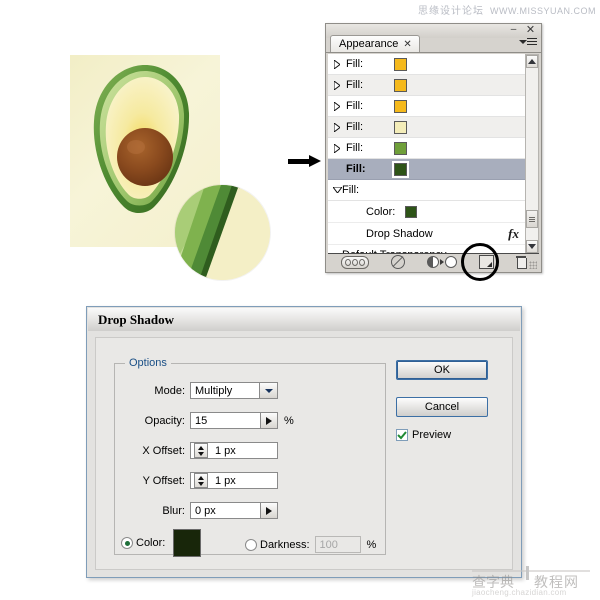 The width and height of the screenshot is (600, 600). Describe the element at coordinates (234, 510) in the screenshot. I see `blur-input: 0 px` at that location.